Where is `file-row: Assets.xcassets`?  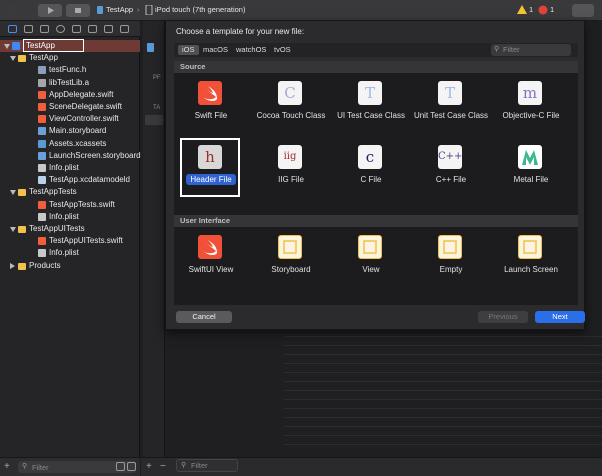
file-row: Assets.xcassets is located at coordinates (70, 144).